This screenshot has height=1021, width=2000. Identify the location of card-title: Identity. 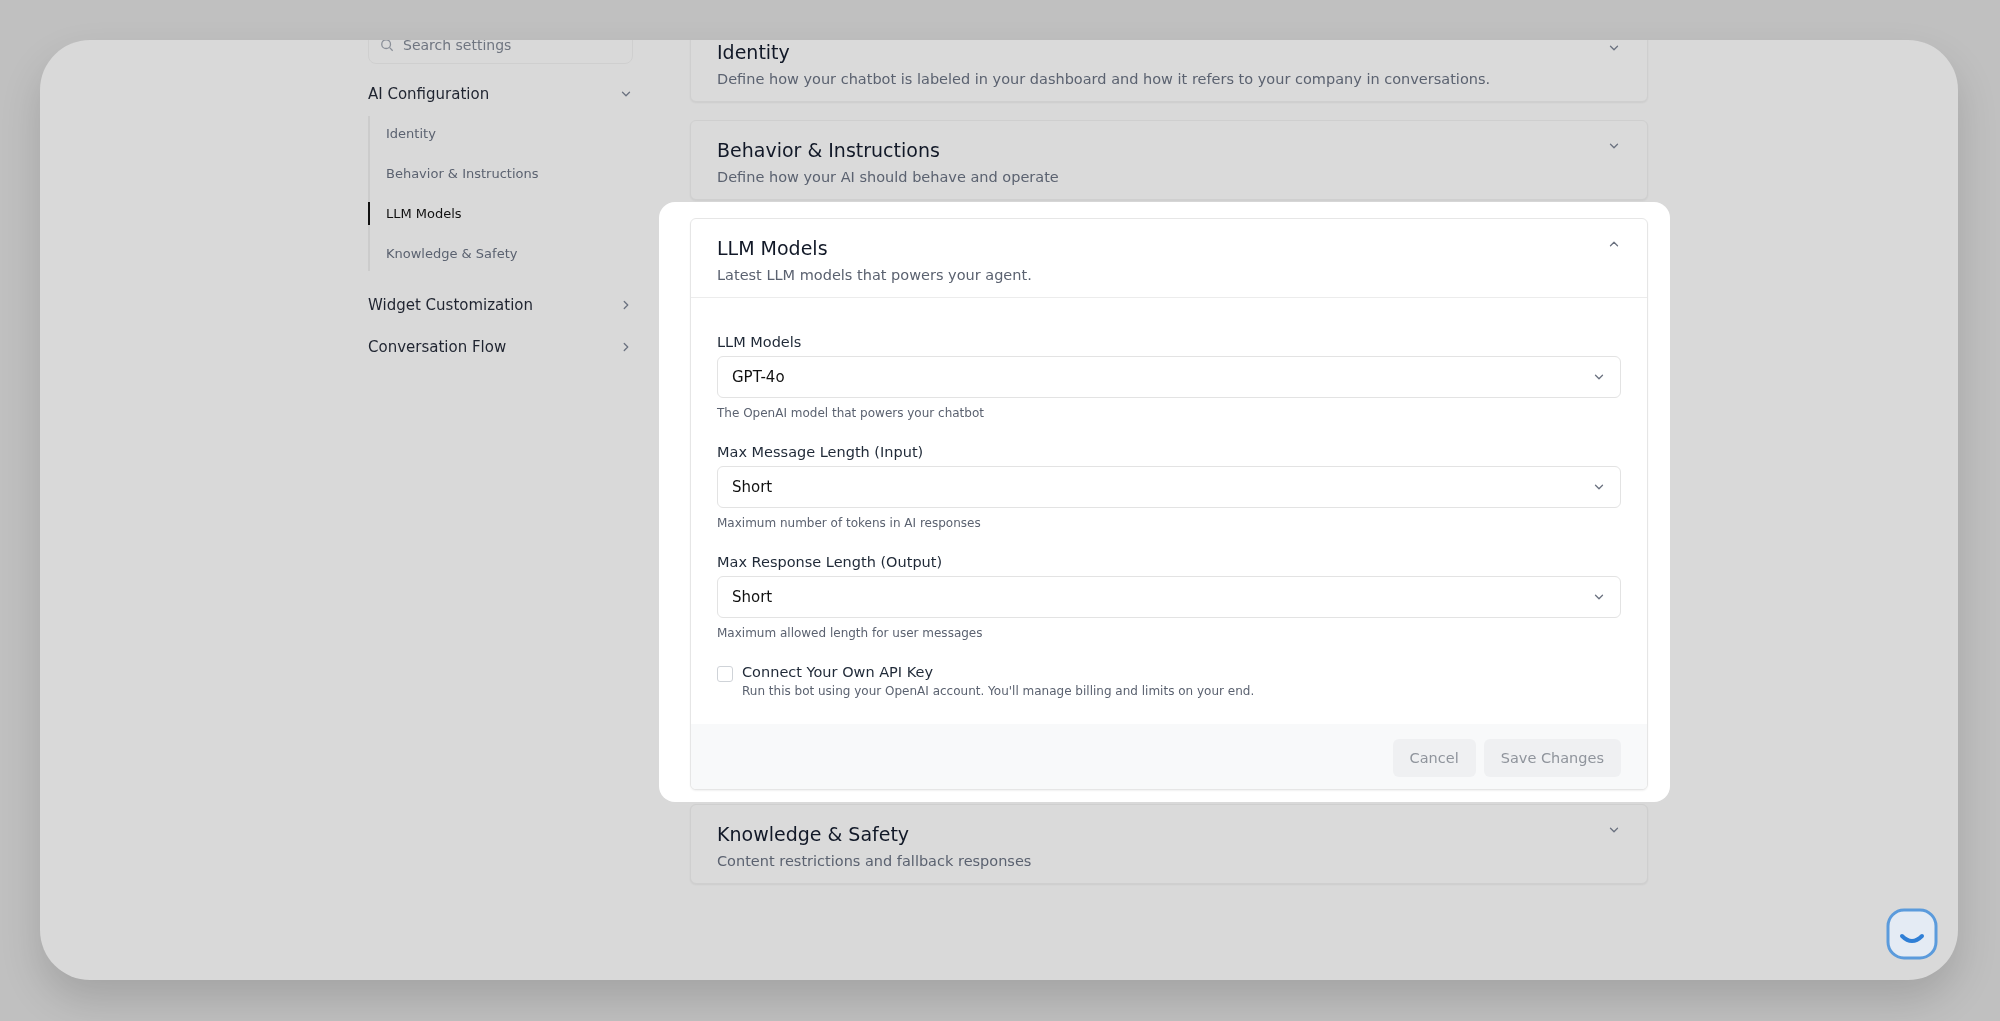
(754, 52).